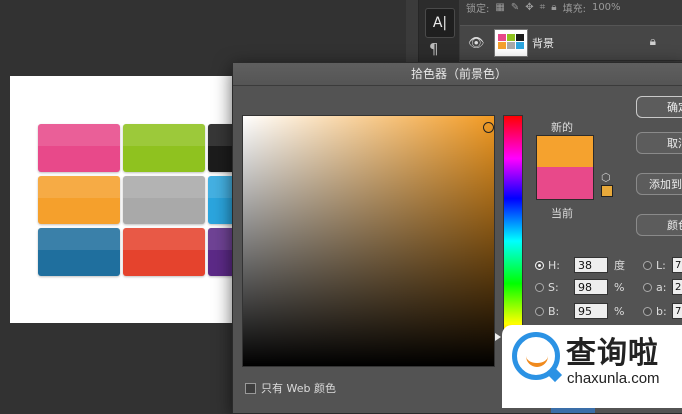  Describe the element at coordinates (677, 287) in the screenshot. I see `lab-a-input: 2` at that location.